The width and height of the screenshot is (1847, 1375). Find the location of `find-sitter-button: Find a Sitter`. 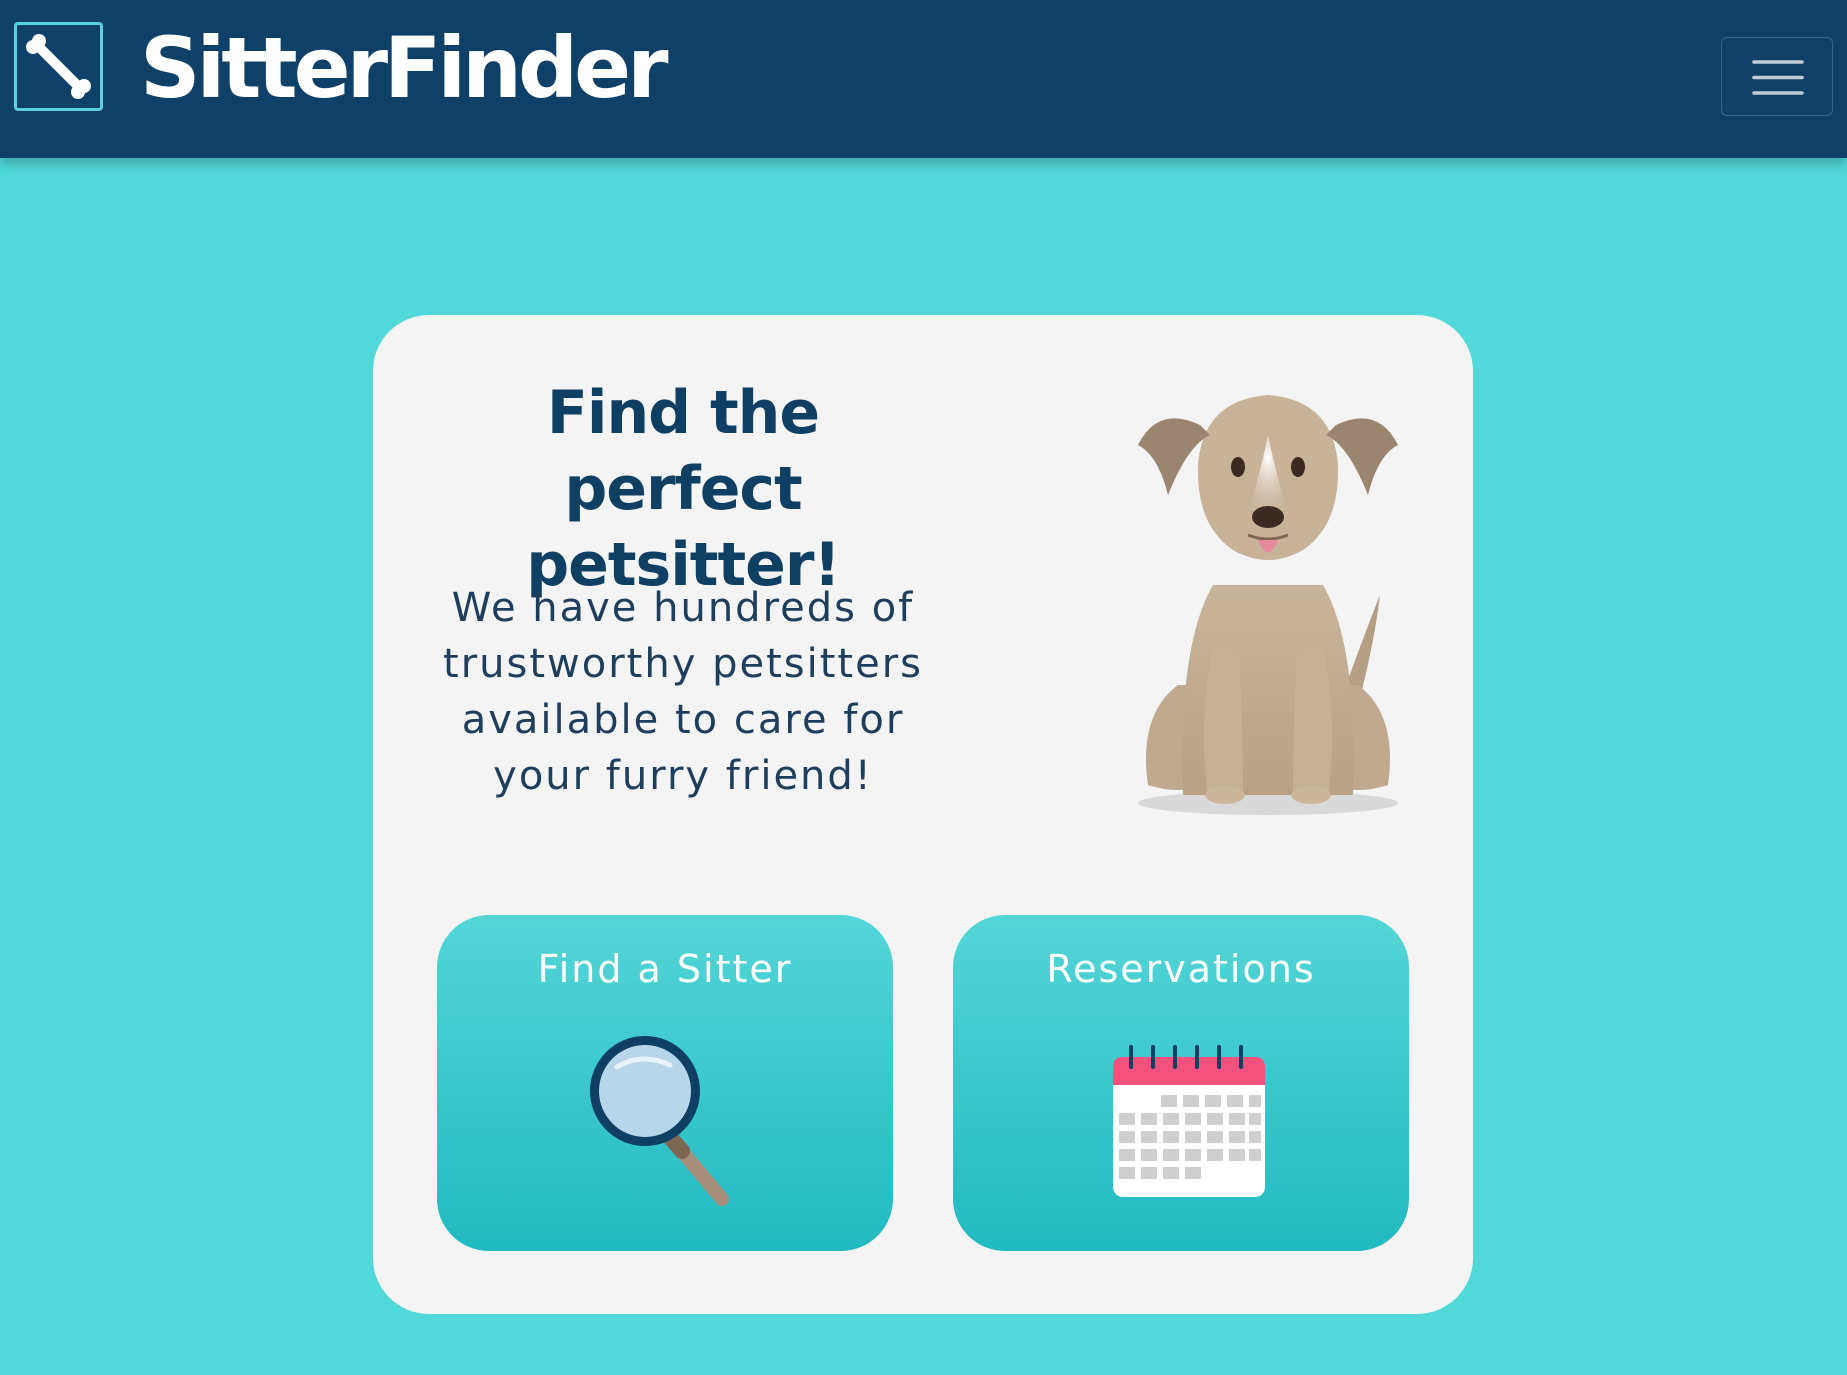

find-sitter-button: Find a Sitter is located at coordinates (665, 1083).